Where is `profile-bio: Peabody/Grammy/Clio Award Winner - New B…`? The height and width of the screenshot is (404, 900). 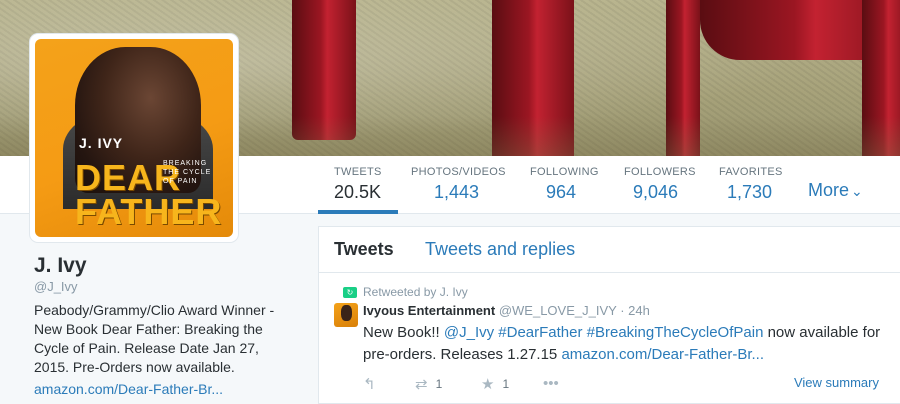 profile-bio: Peabody/Grammy/Clio Award Winner - New B… is located at coordinates (154, 338).